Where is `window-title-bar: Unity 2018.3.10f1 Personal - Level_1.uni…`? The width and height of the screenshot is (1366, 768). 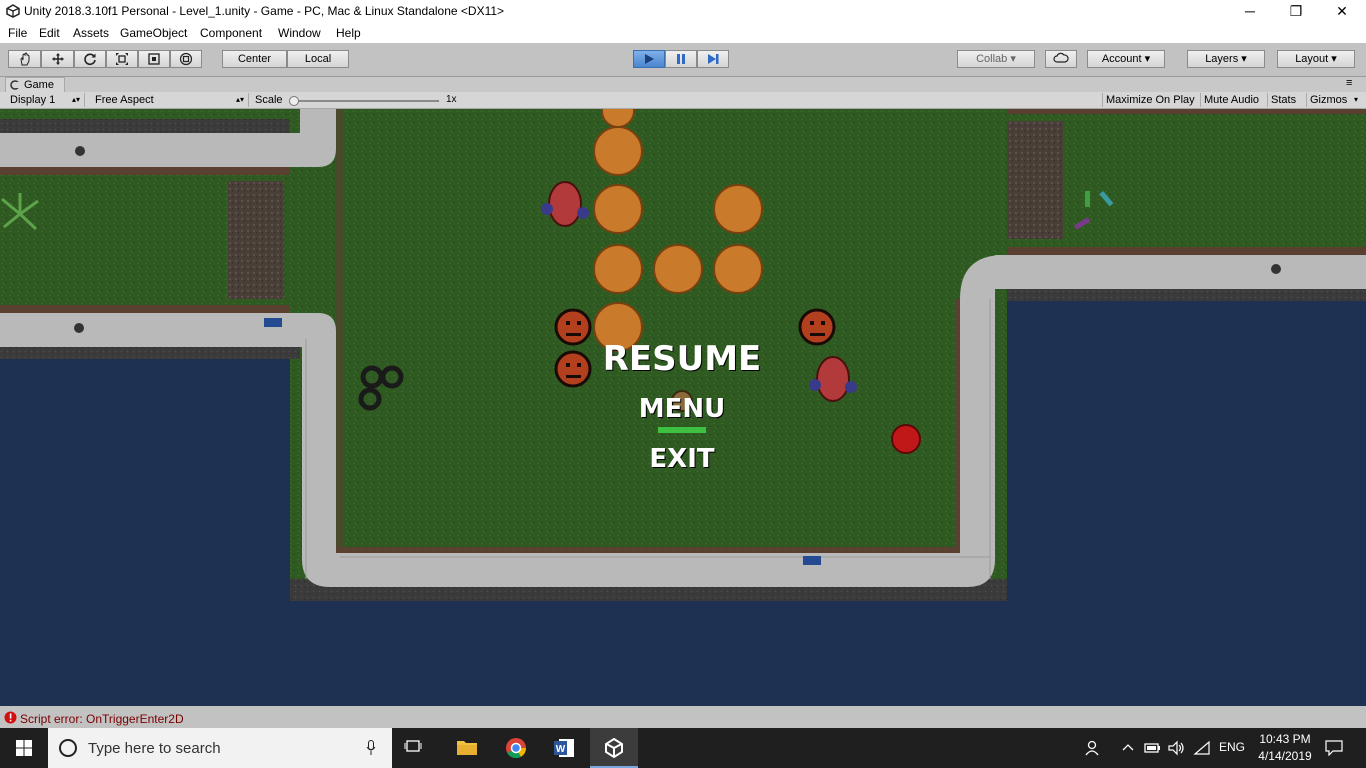 window-title-bar: Unity 2018.3.10f1 Personal - Level_1.uni… is located at coordinates (683, 11).